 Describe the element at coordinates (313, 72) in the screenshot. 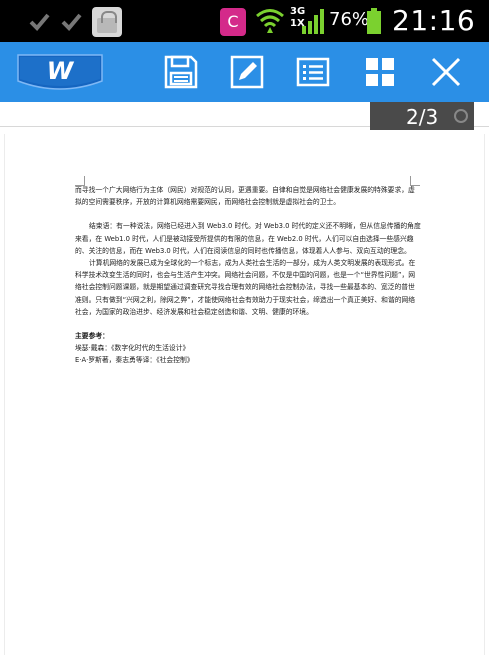

I see `list-icon` at that location.